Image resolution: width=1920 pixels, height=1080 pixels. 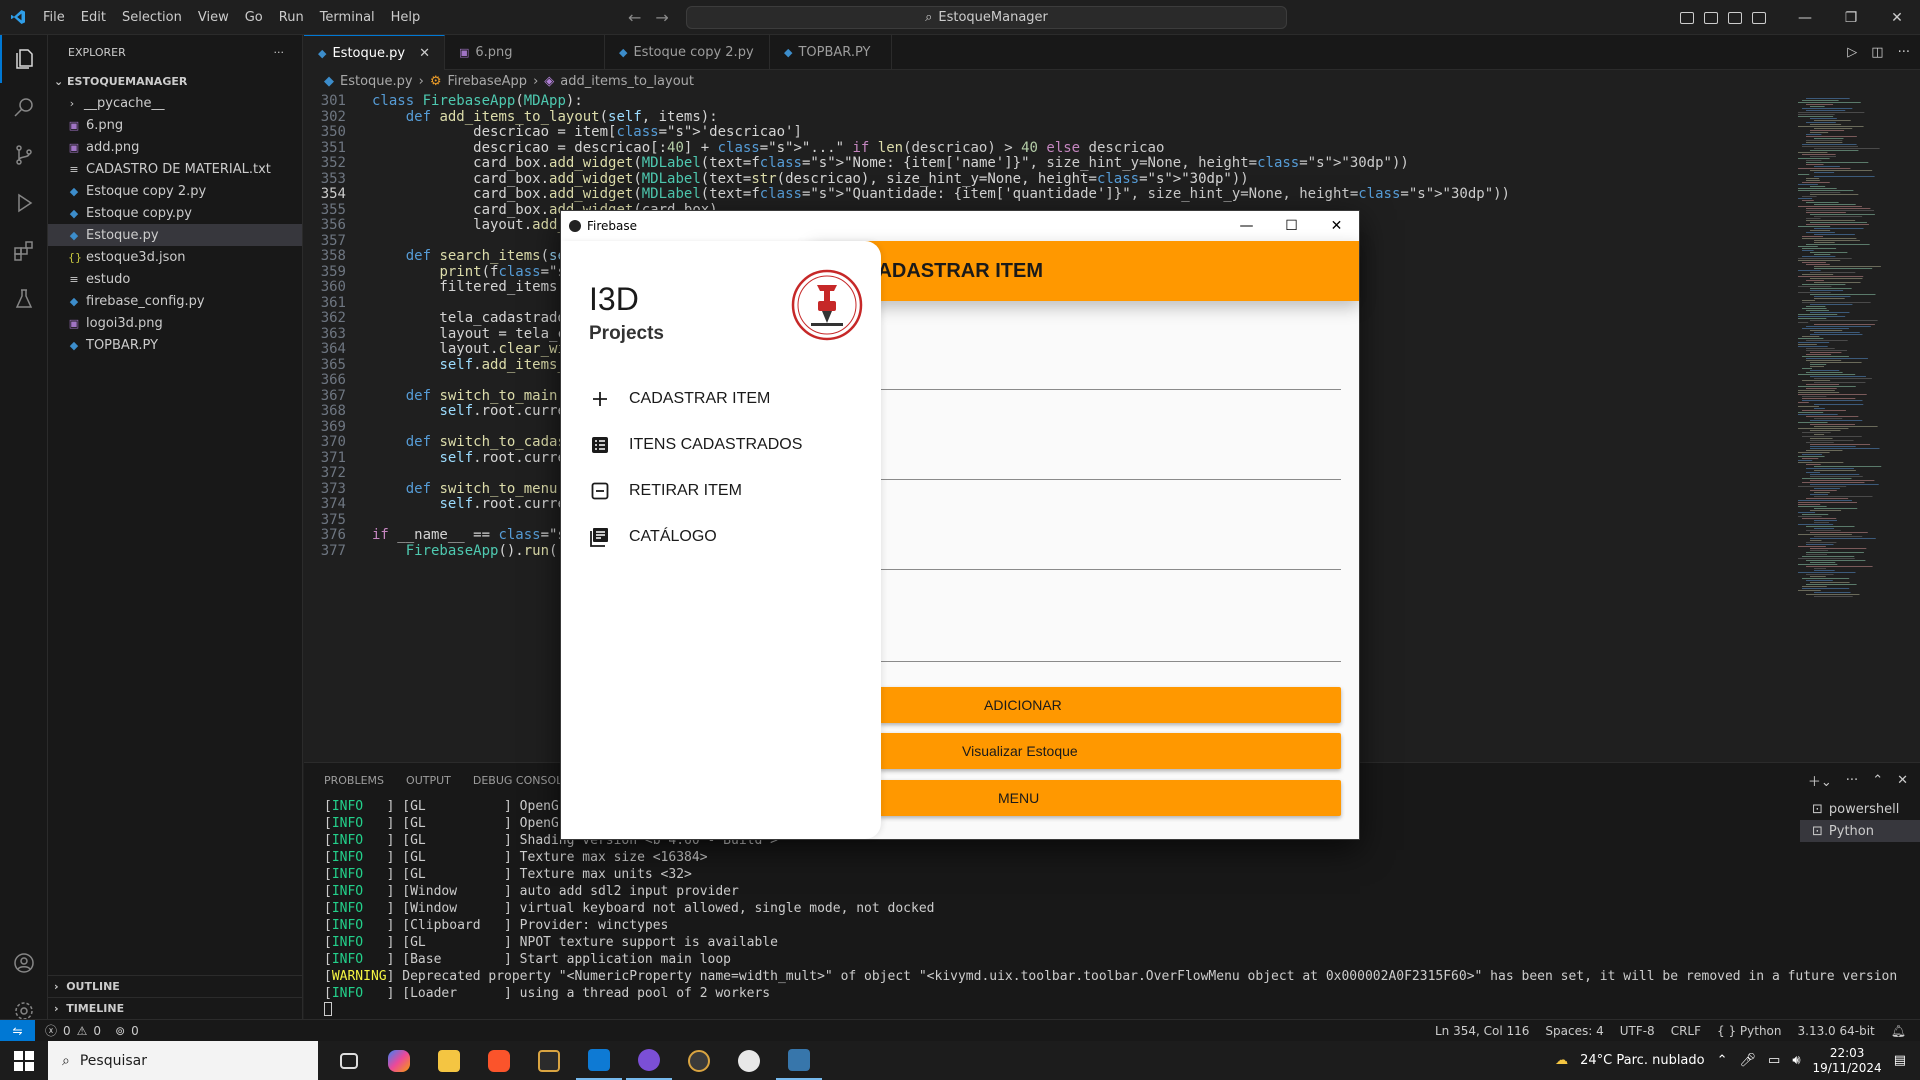 What do you see at coordinates (152, 17) in the screenshot?
I see `menu-selection: Selection` at bounding box center [152, 17].